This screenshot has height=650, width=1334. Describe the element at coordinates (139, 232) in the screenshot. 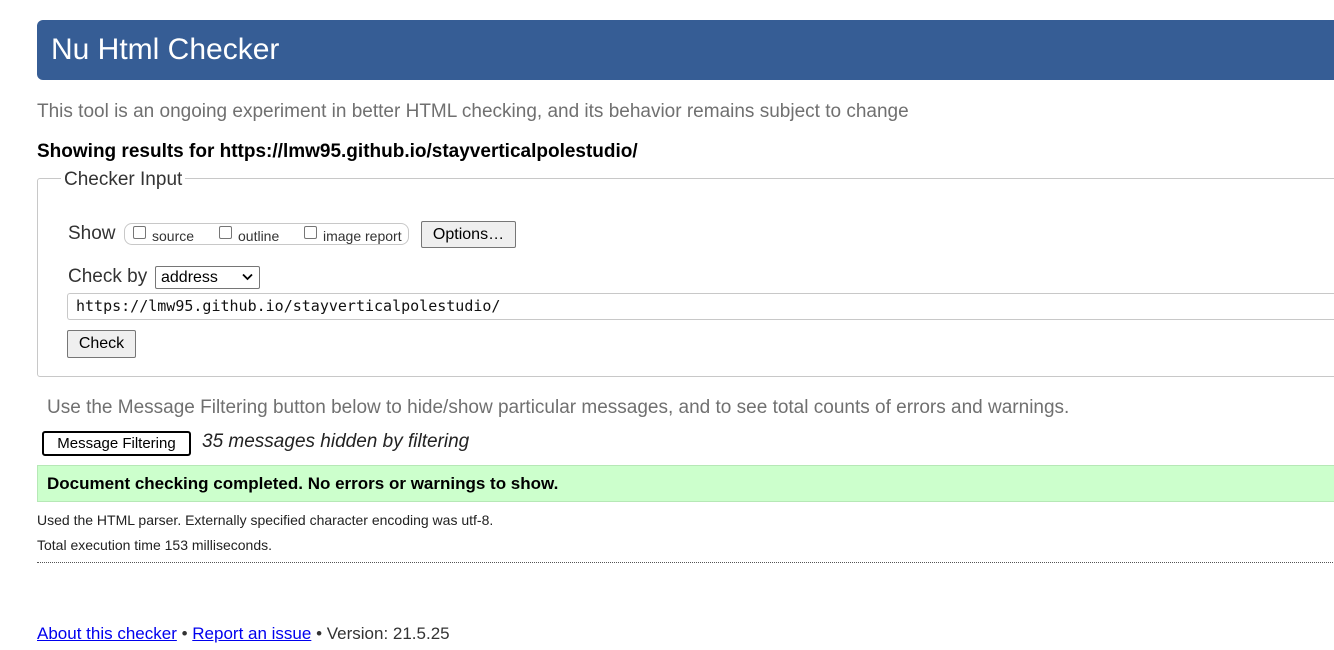

I see `source-checkbox` at that location.